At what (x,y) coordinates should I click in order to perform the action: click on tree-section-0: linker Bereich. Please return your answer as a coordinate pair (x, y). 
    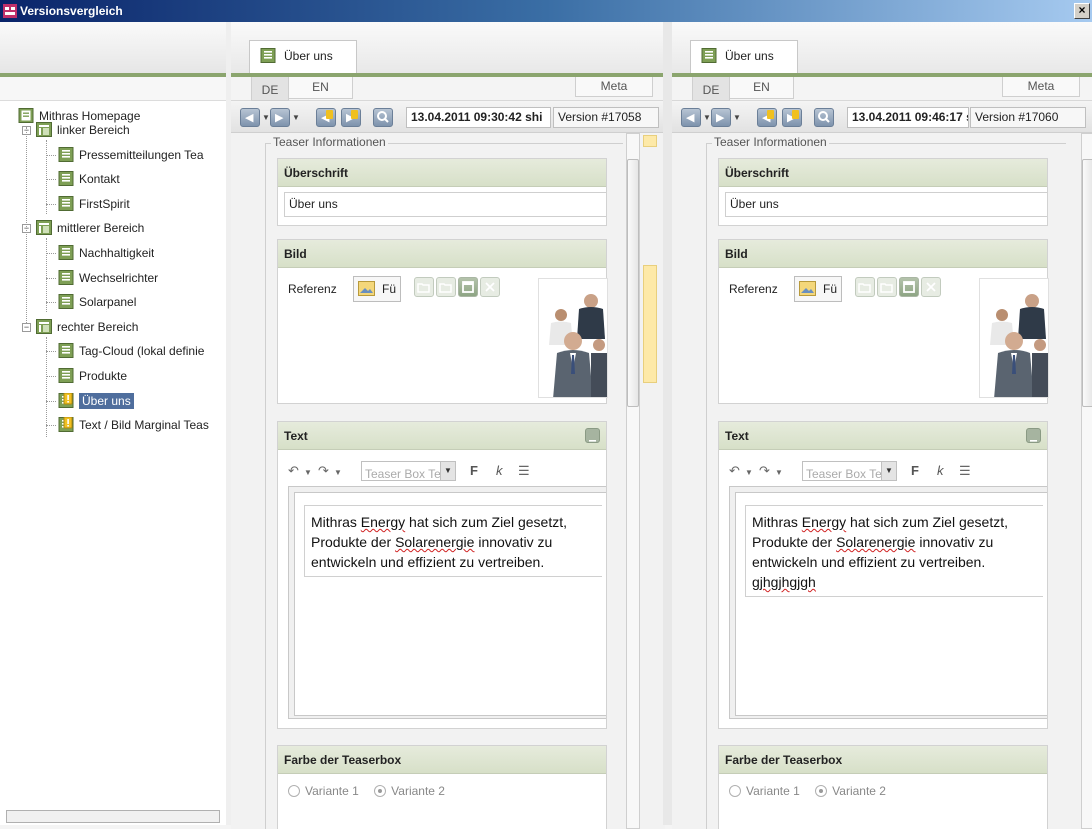
    Looking at the image, I should click on (83, 130).